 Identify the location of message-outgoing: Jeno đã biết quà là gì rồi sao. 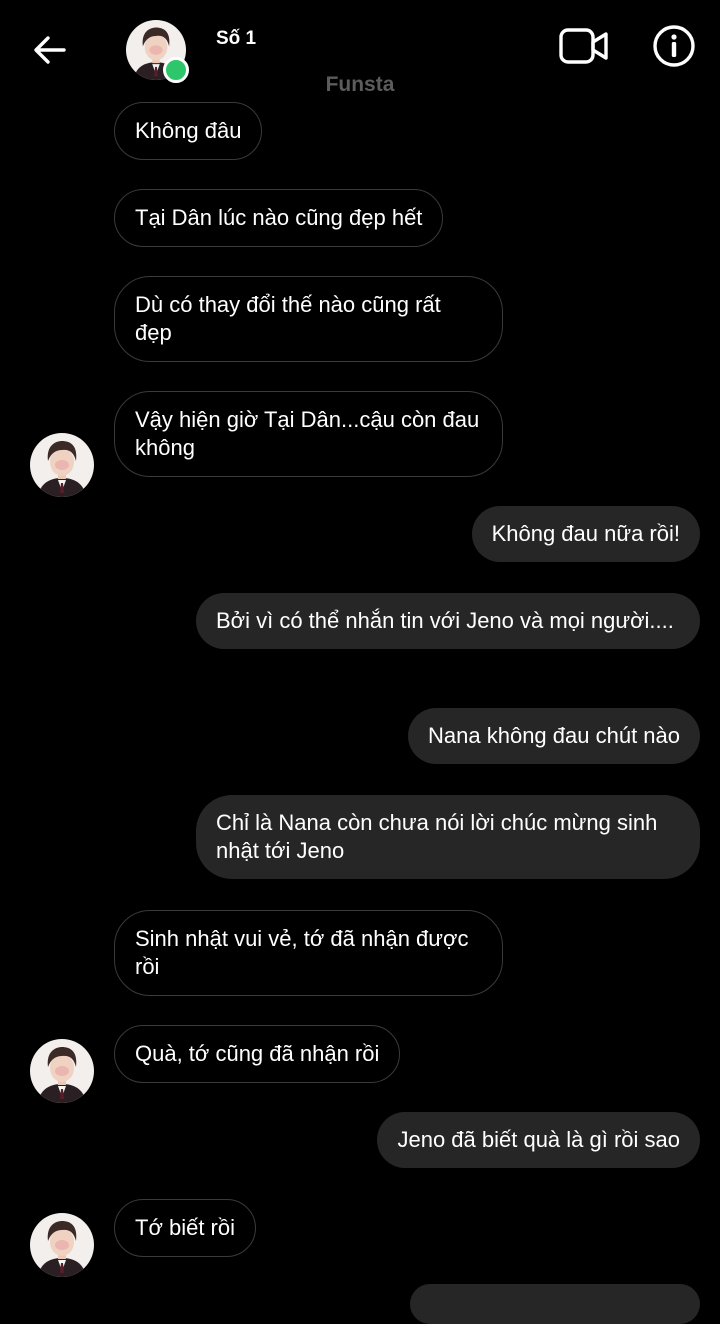
(538, 1140).